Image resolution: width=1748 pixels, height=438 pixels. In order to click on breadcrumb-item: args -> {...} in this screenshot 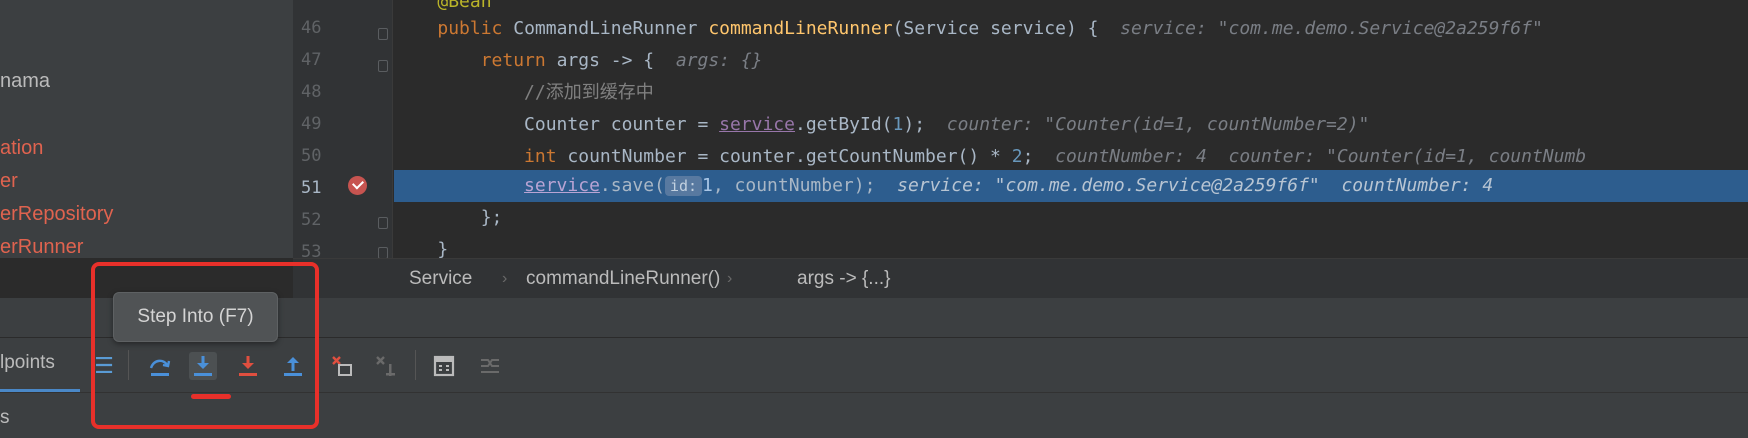, I will do `click(843, 279)`.